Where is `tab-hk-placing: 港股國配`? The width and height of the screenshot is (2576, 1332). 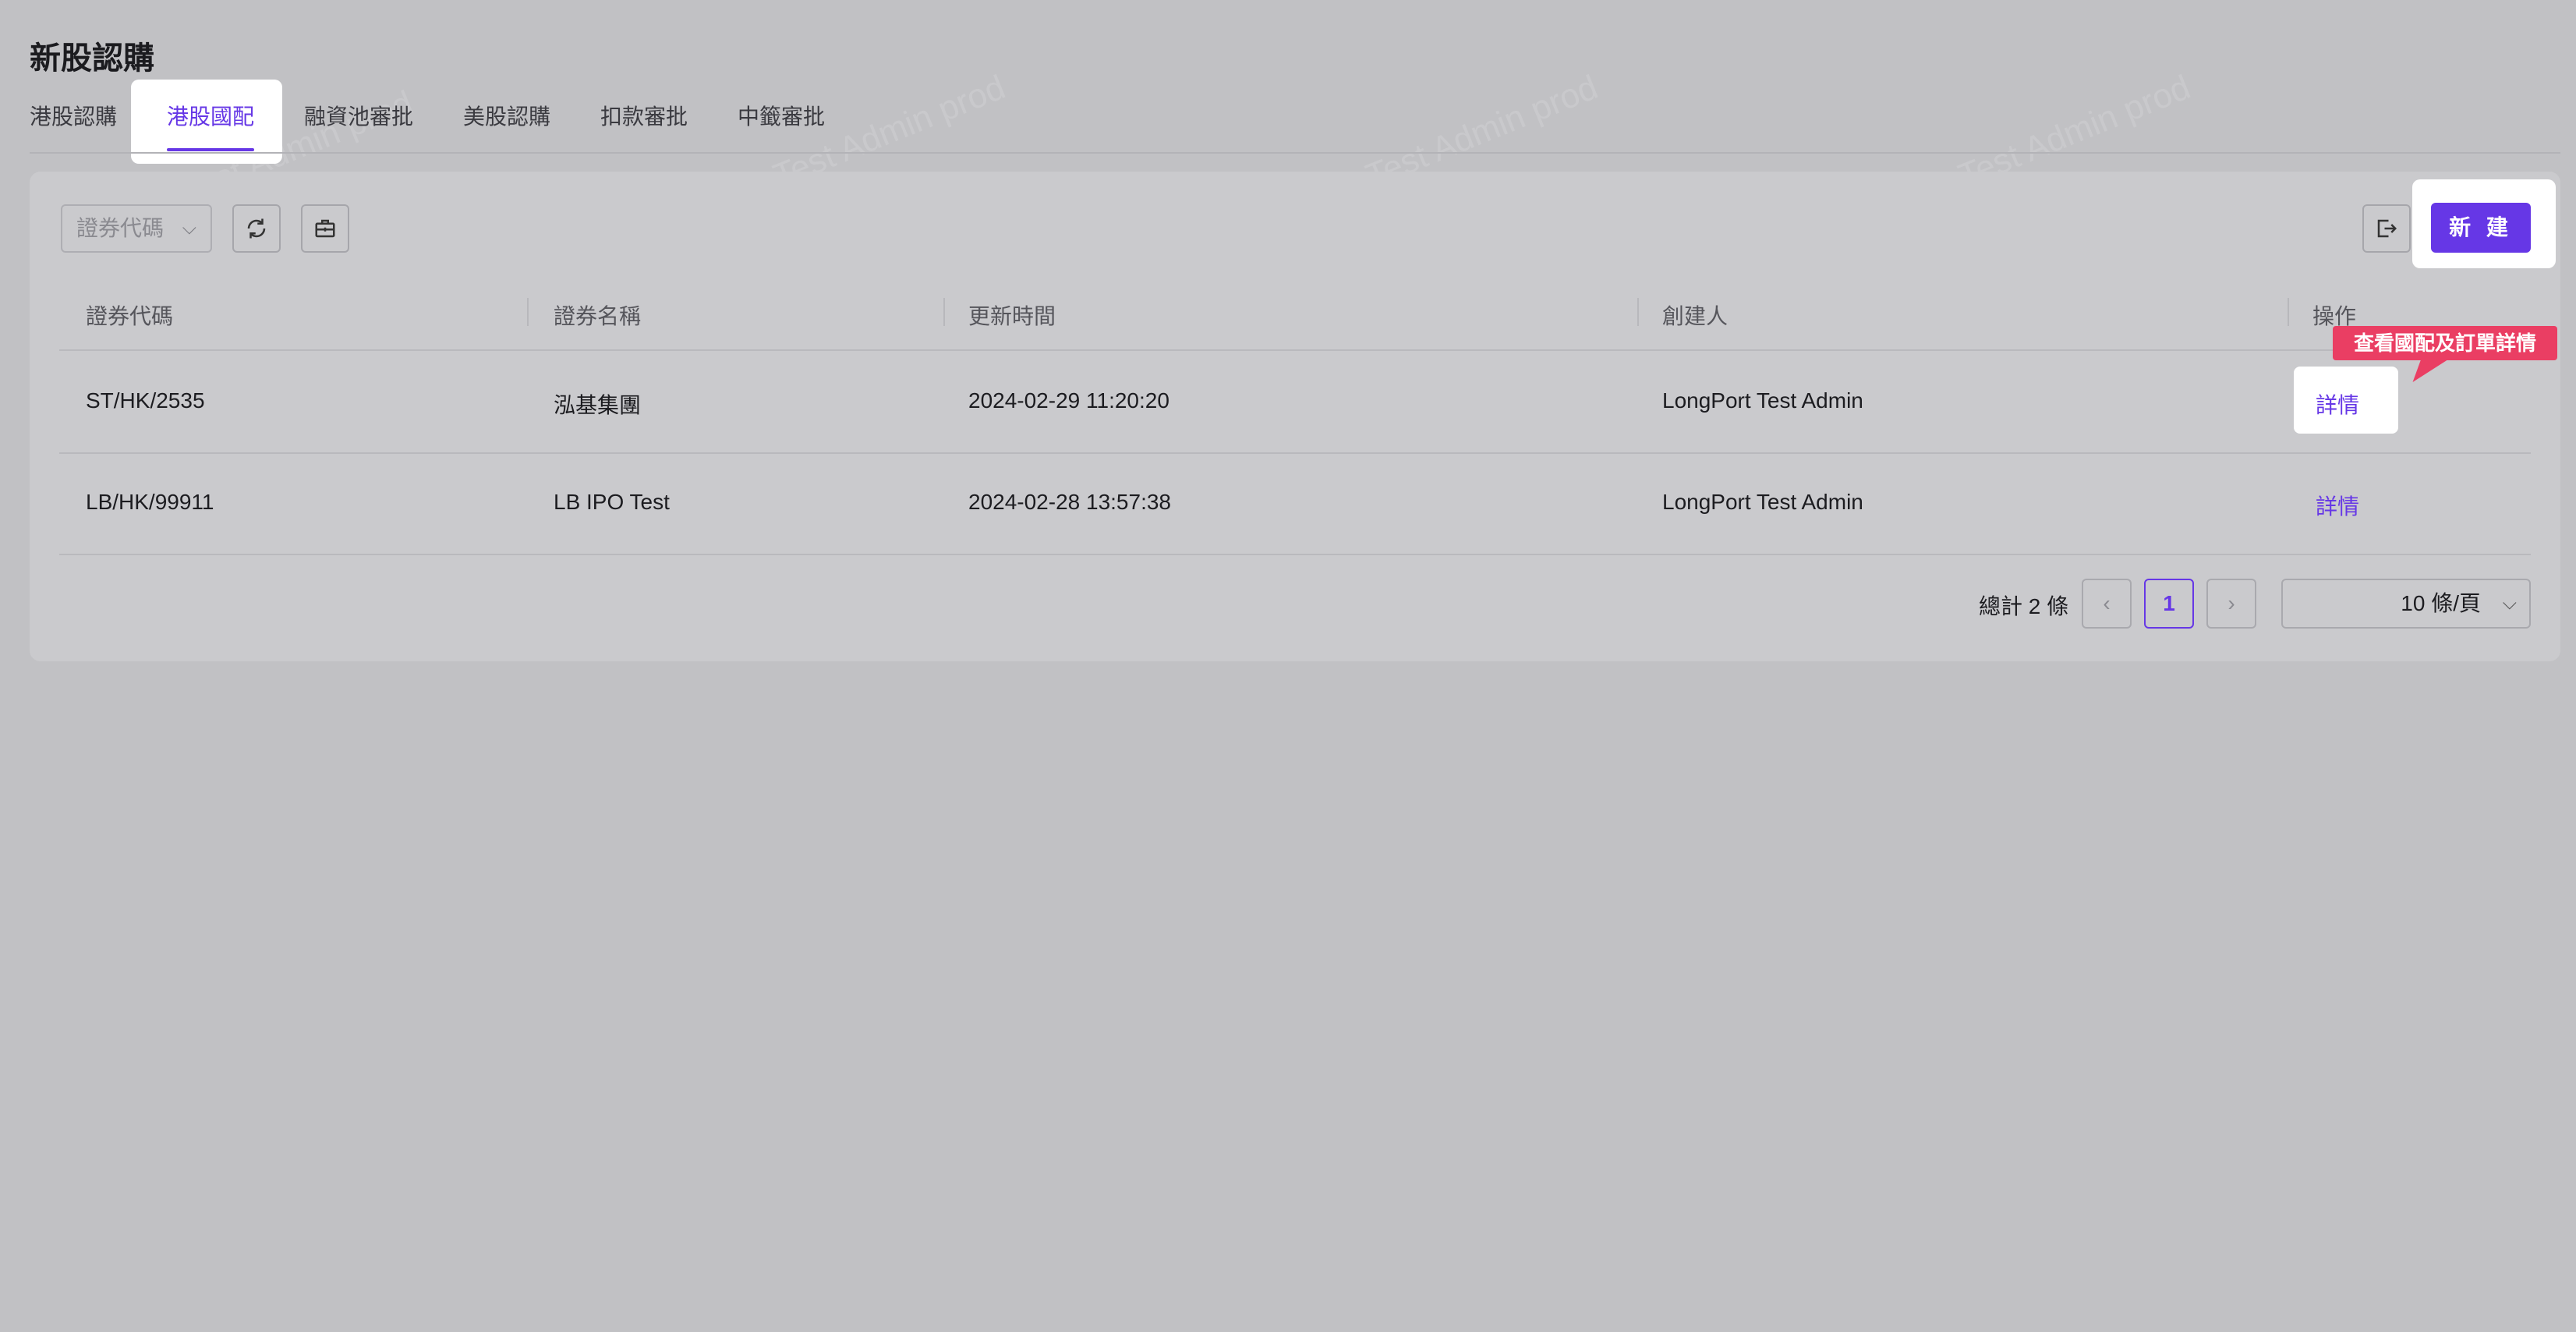
tab-hk-placing: 港股國配 is located at coordinates (210, 117).